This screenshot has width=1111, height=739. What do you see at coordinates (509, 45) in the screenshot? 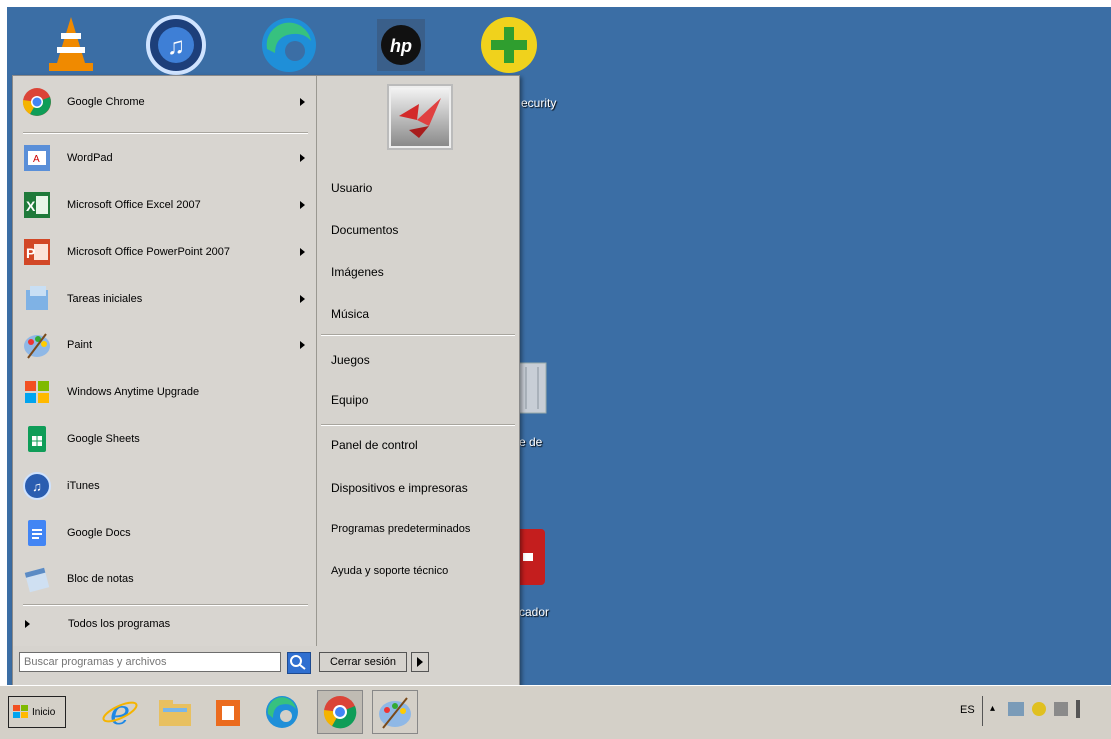
I see `security-icon` at bounding box center [509, 45].